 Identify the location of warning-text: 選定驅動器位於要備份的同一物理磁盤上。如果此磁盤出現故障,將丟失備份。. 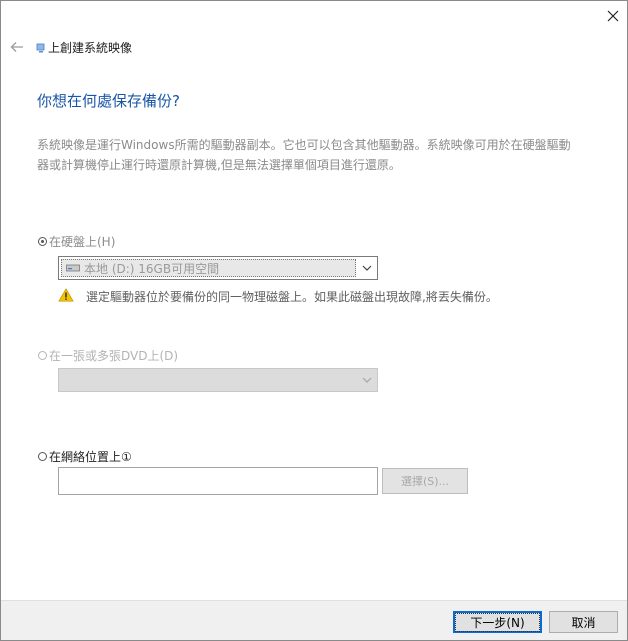
(292, 297).